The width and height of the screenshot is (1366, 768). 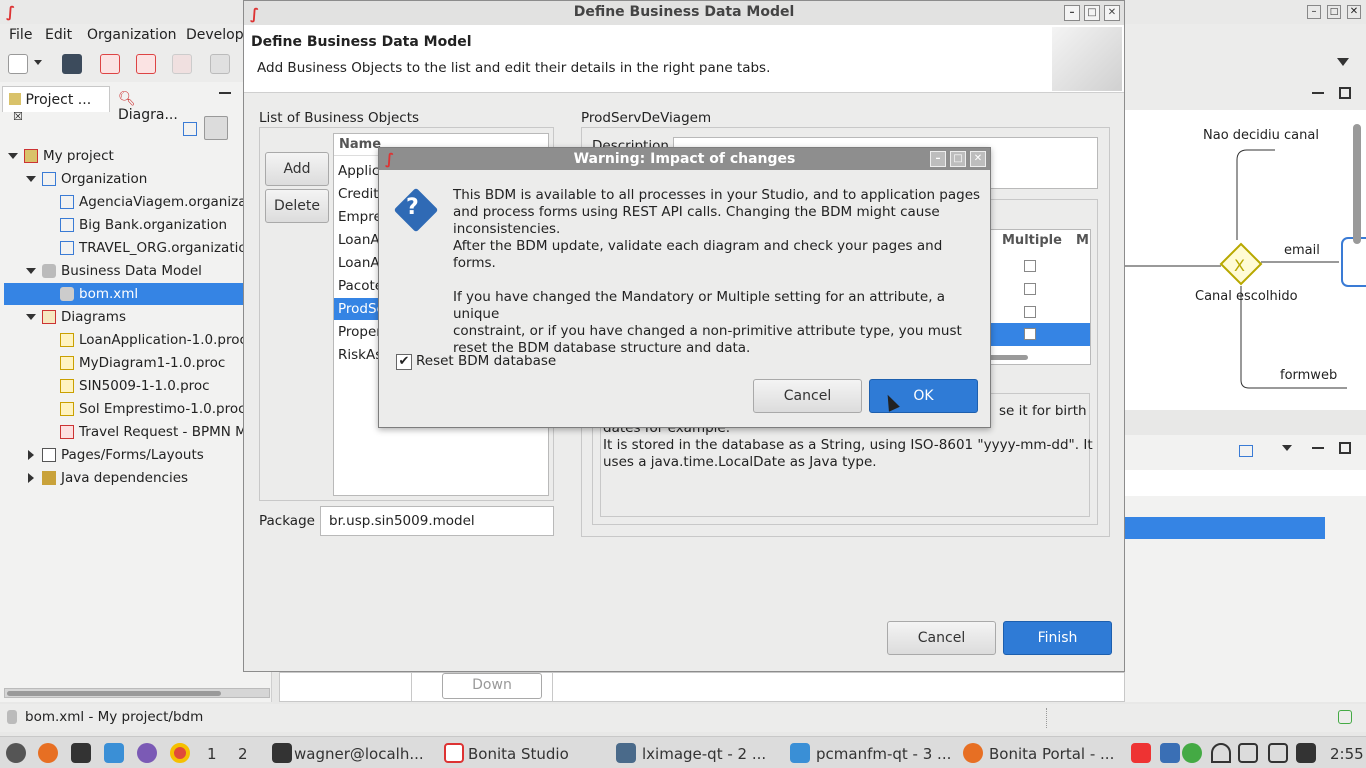 I want to click on tree-item-sin5009: SIN5009-1-1.0.proc, so click(x=135, y=386).